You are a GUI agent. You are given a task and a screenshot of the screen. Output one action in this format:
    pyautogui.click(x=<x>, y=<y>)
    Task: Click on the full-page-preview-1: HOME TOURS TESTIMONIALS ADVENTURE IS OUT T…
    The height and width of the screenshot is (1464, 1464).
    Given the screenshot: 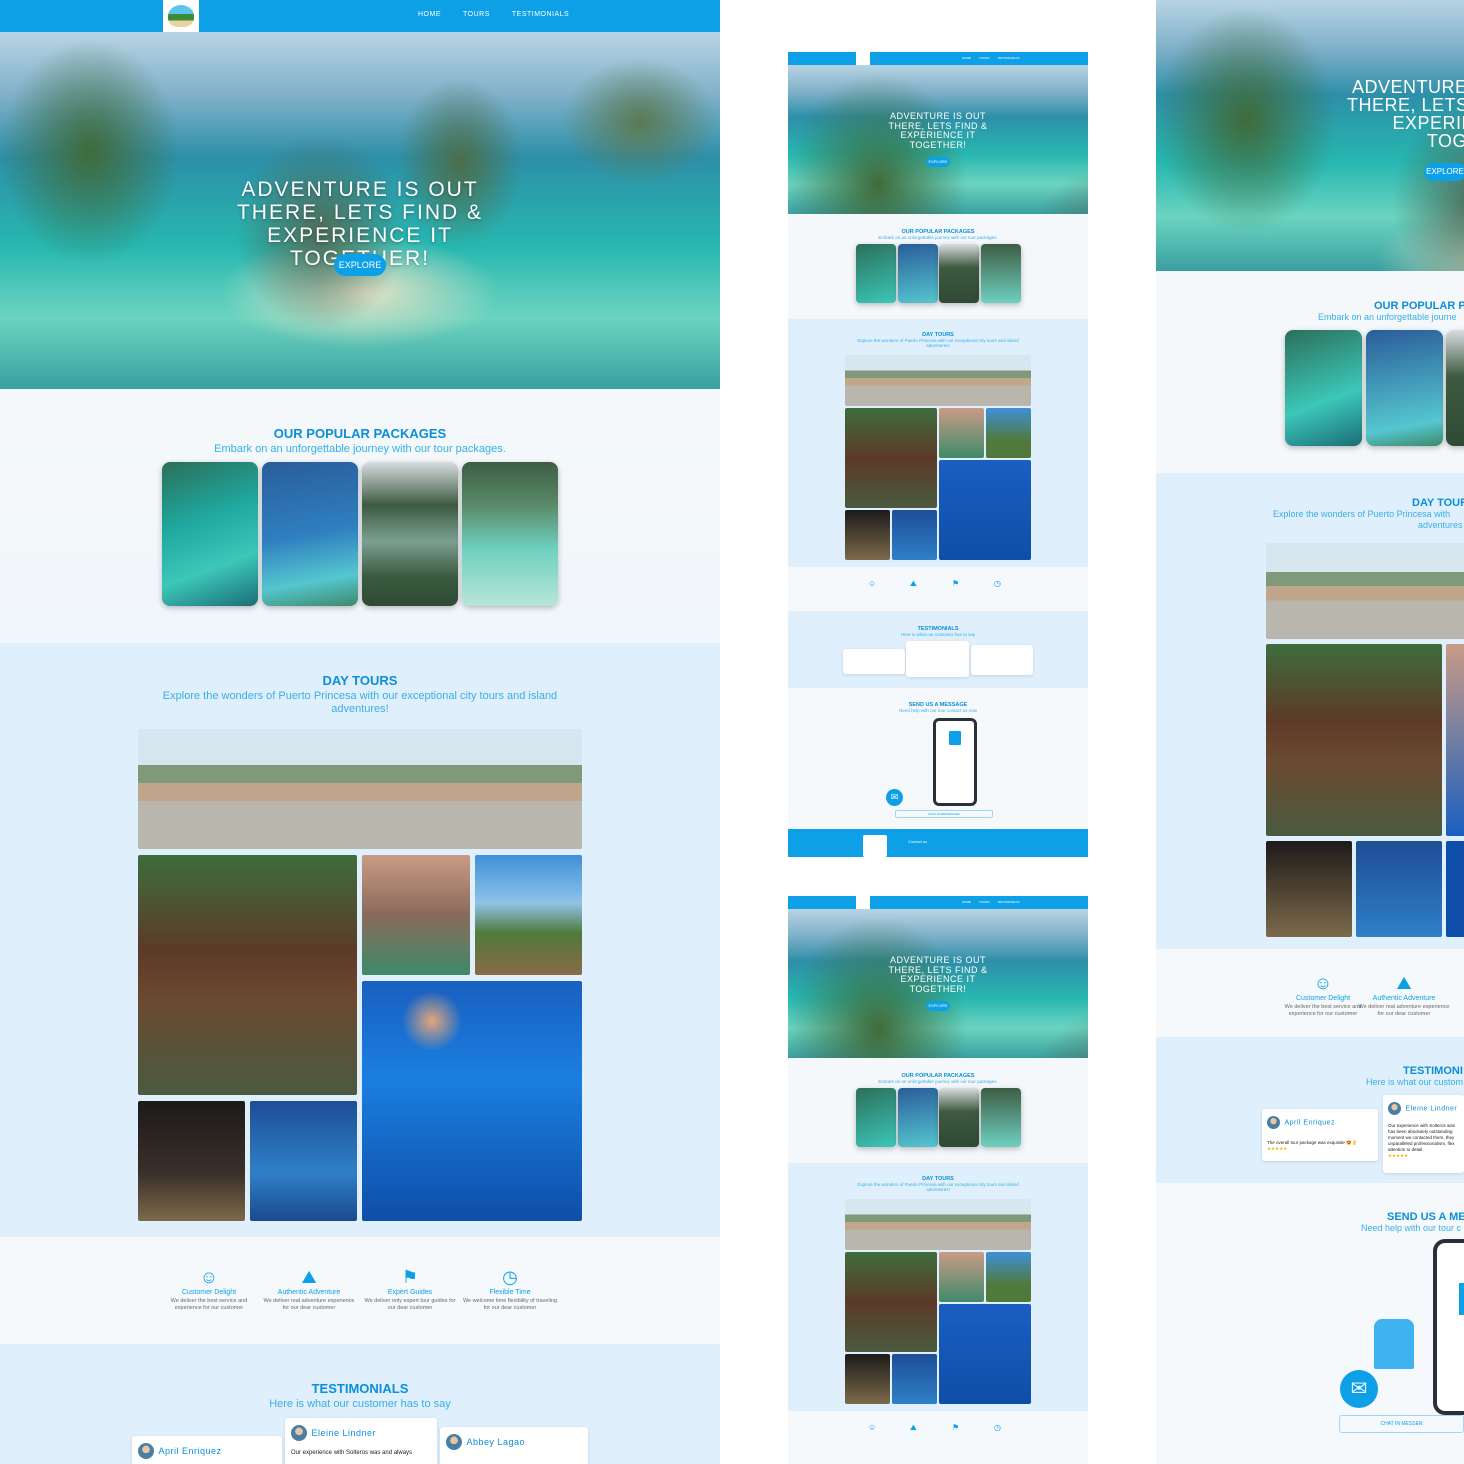 What is the action you would take?
    pyautogui.click(x=938, y=454)
    